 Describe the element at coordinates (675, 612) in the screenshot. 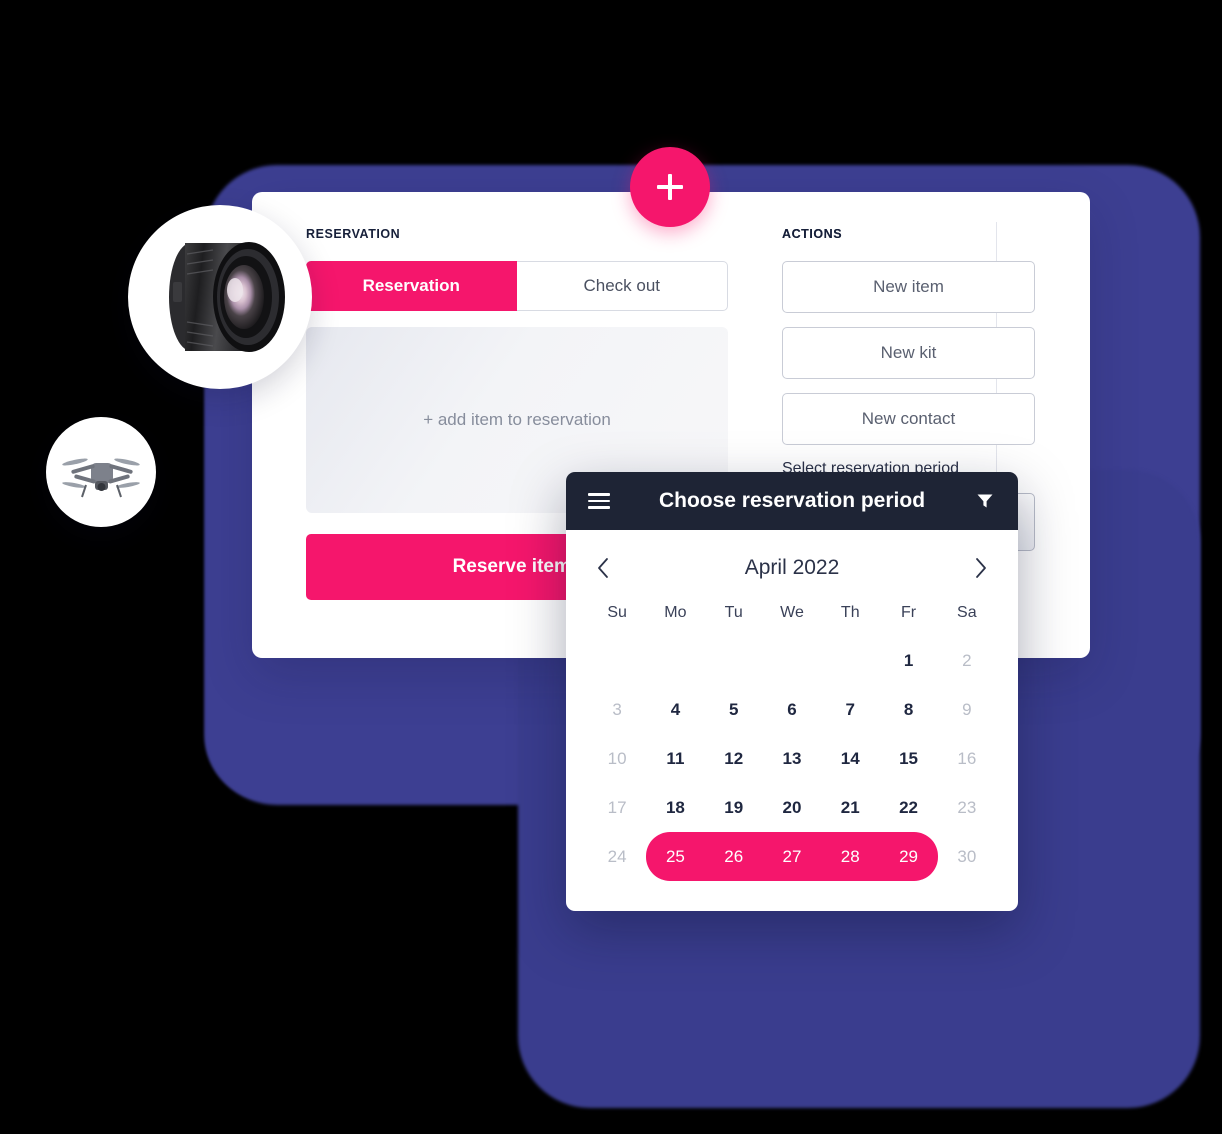

I see `weekday-mo: Mo` at that location.